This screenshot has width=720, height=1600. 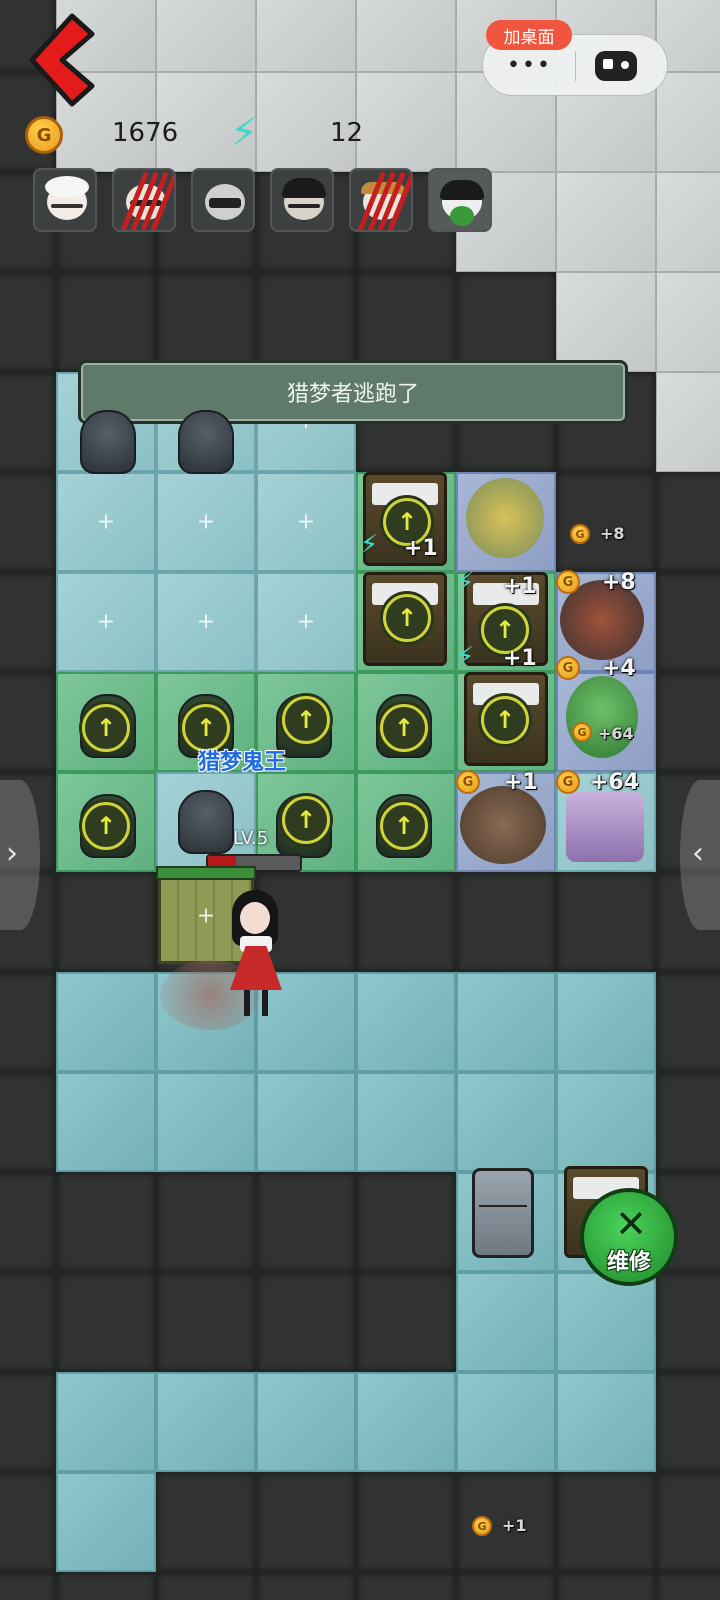 I want to click on mud-monster, so click(x=503, y=825).